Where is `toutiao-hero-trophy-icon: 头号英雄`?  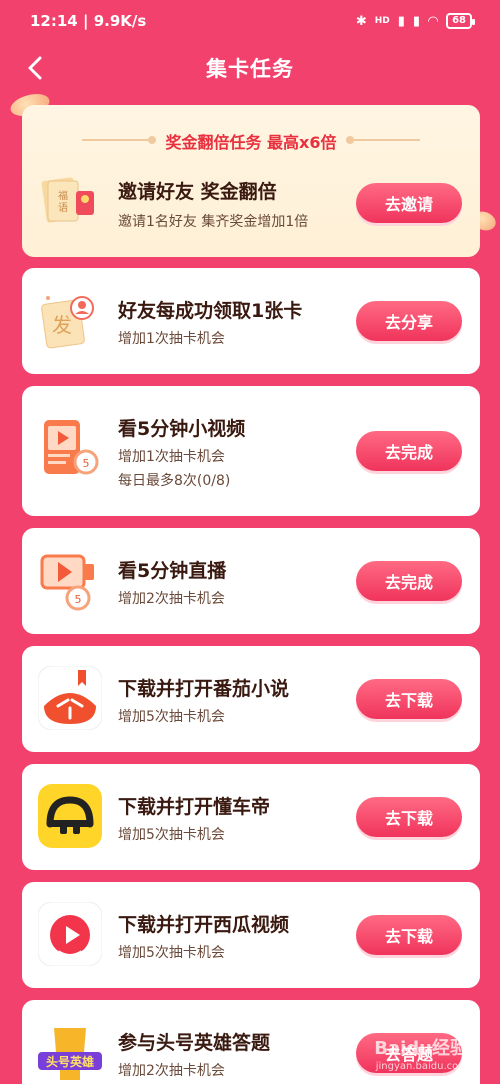
toutiao-hero-trophy-icon: 头号英雄 is located at coordinates (70, 1054).